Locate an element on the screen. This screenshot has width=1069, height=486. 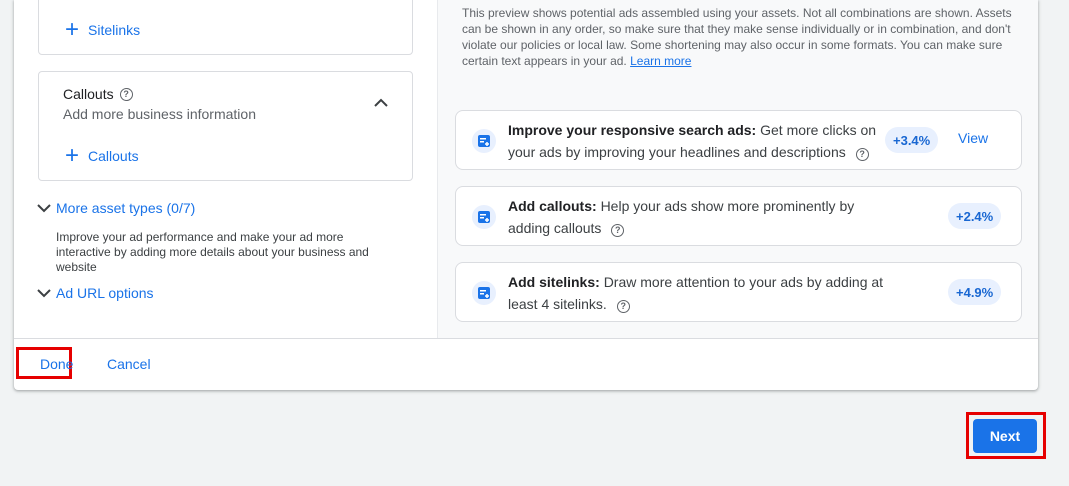
add-sitelinks-button: + Sitelinks is located at coordinates (102, 29).